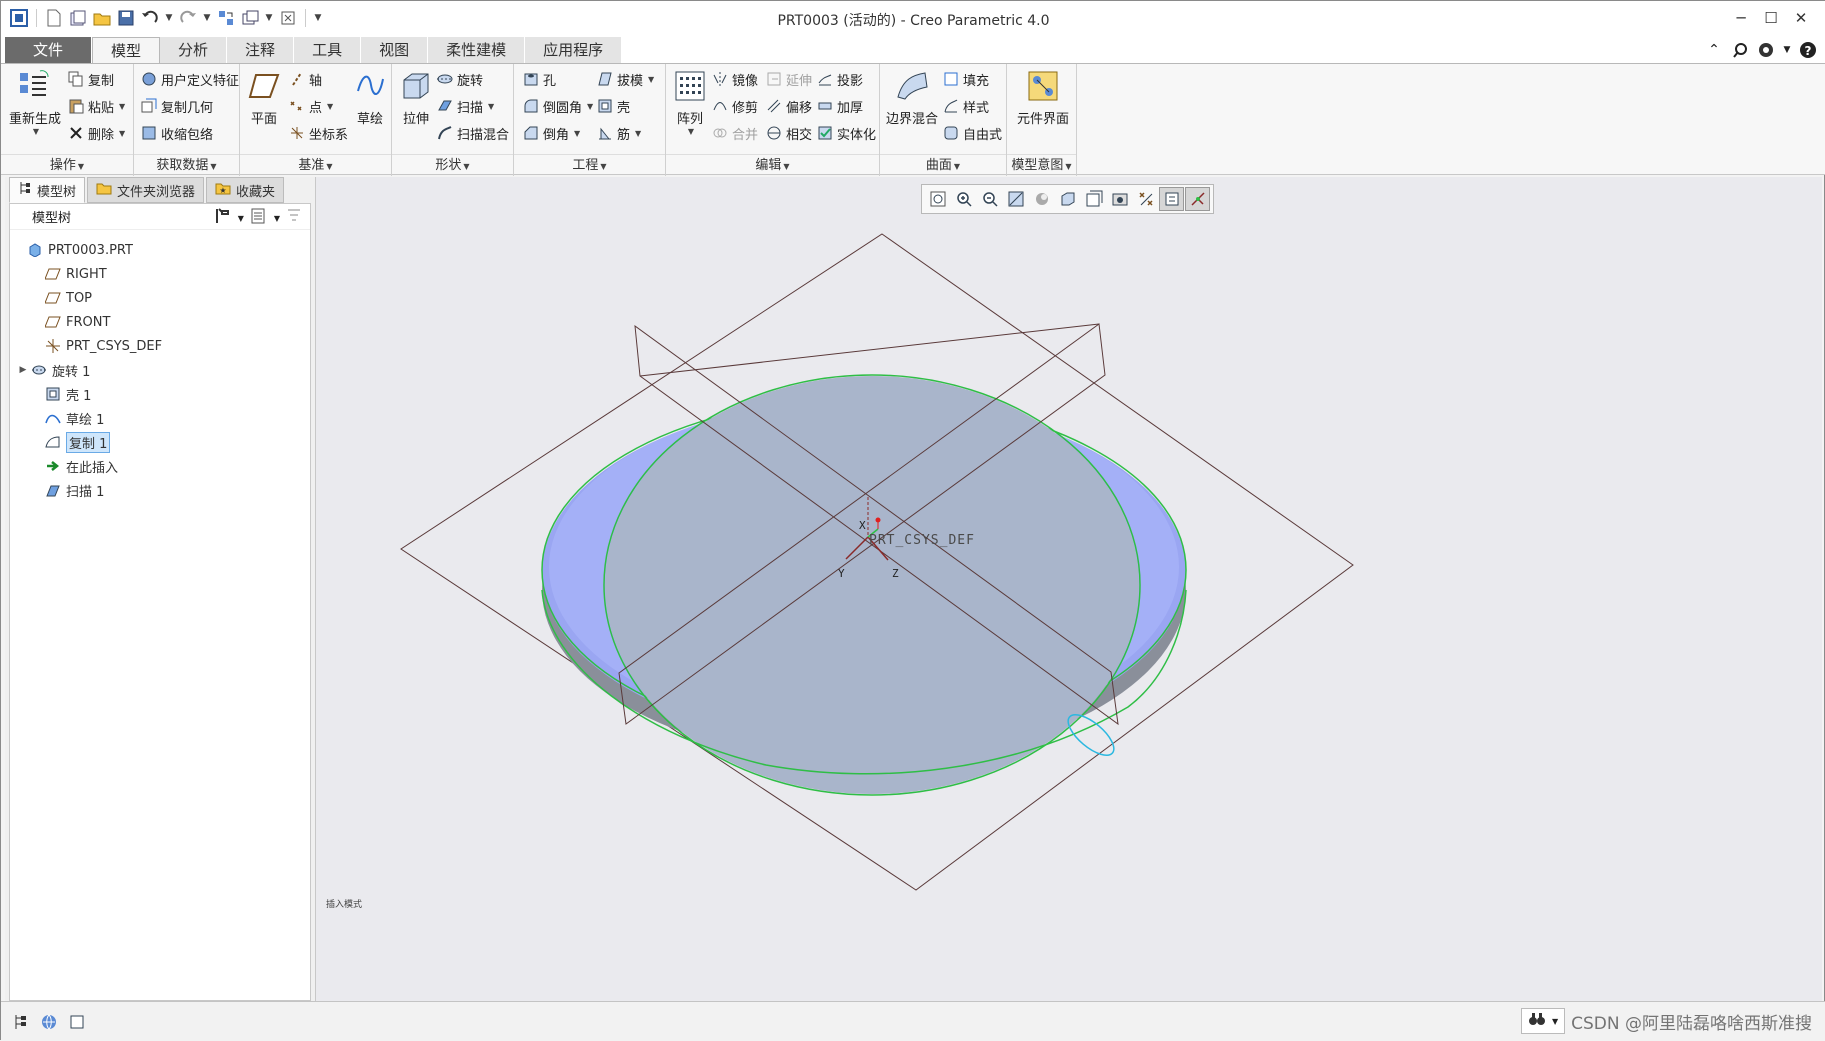 This screenshot has height=1041, width=1825. Describe the element at coordinates (160, 298) in the screenshot. I see `tree-item-top: TOP` at that location.